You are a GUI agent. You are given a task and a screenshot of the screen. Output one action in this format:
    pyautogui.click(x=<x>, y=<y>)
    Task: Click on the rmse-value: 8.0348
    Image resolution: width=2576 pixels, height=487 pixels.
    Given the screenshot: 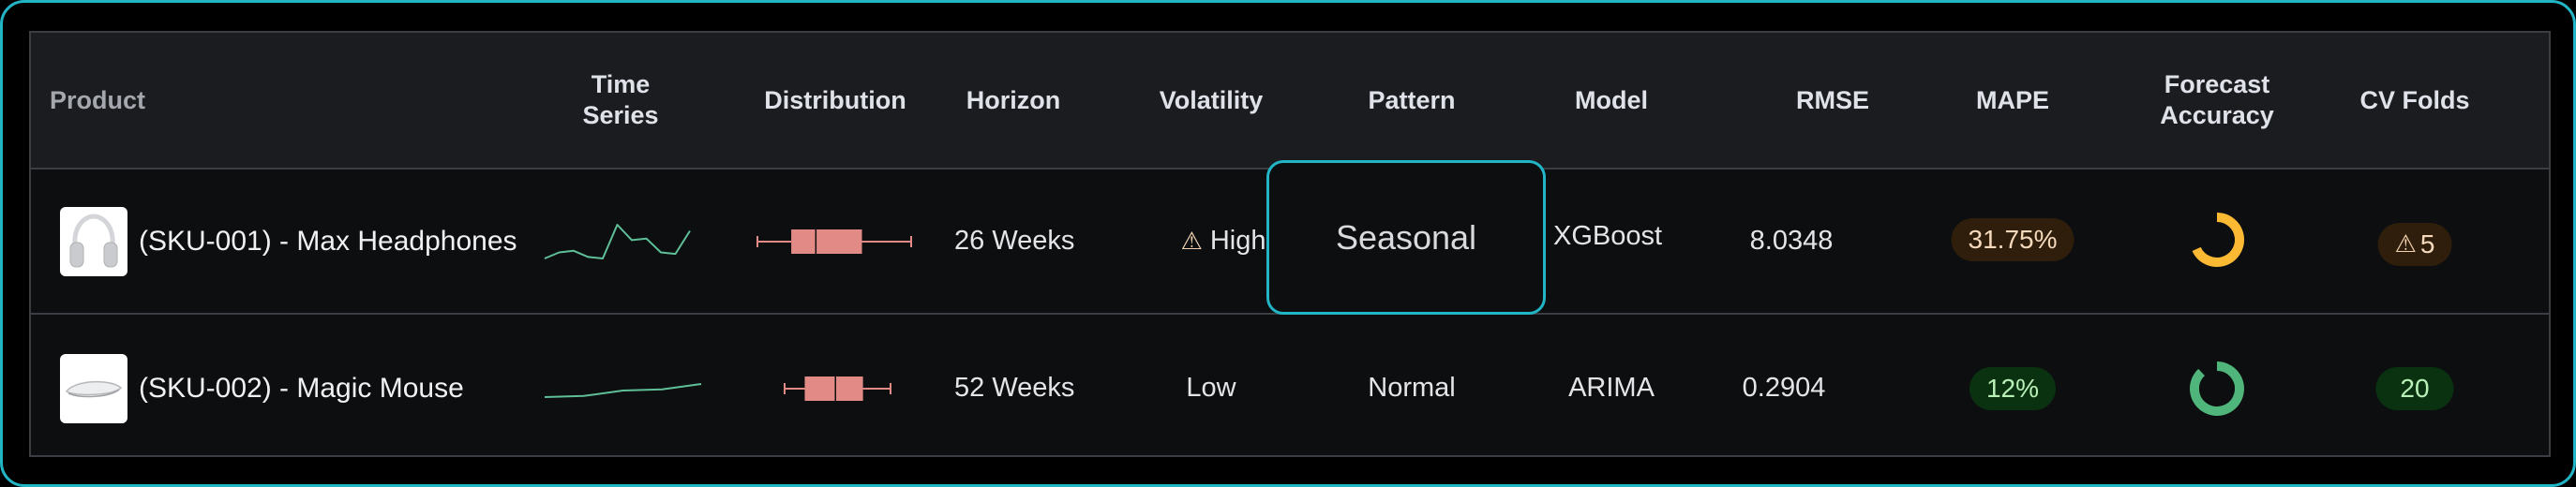 What is the action you would take?
    pyautogui.click(x=1791, y=241)
    